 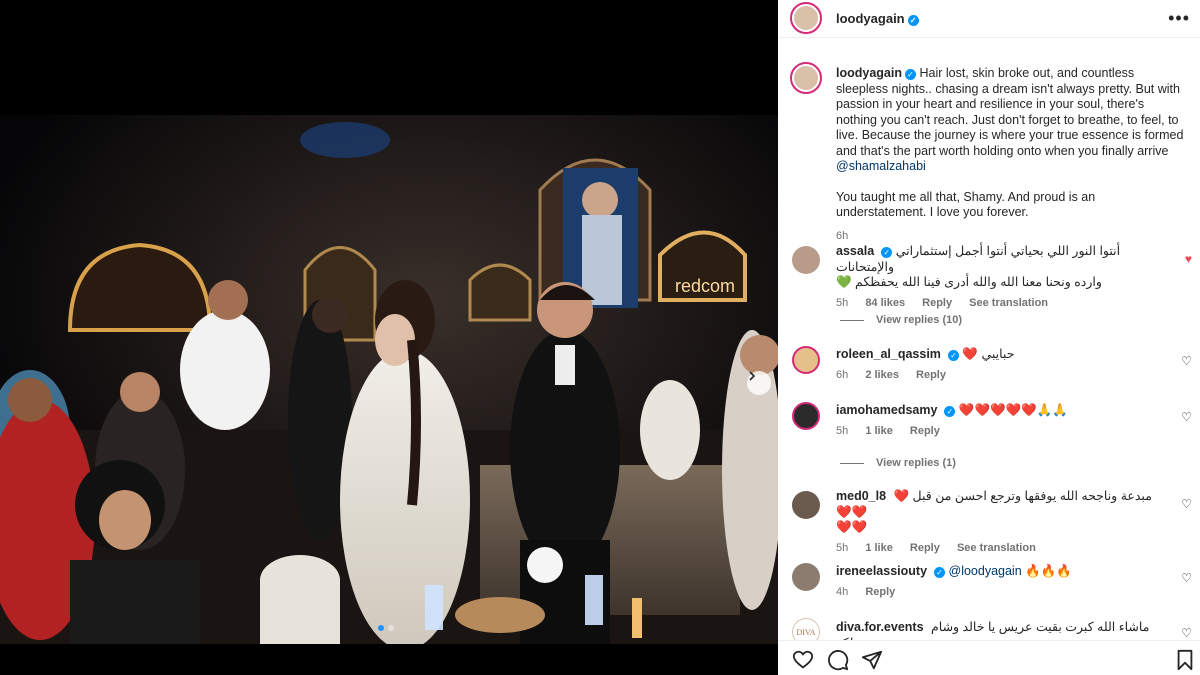 What do you see at coordinates (1001, 432) in the screenshot?
I see `comment-meta: 5h 1 like Reply` at bounding box center [1001, 432].